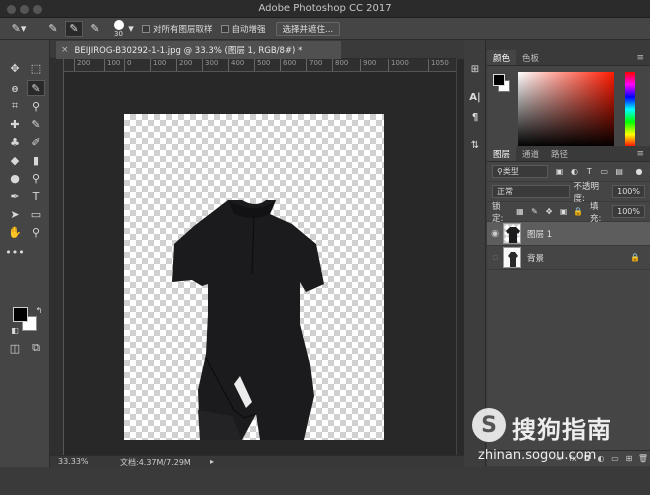 The width and height of the screenshot is (650, 495). Describe the element at coordinates (630, 109) in the screenshot. I see `hue-slider` at that location.